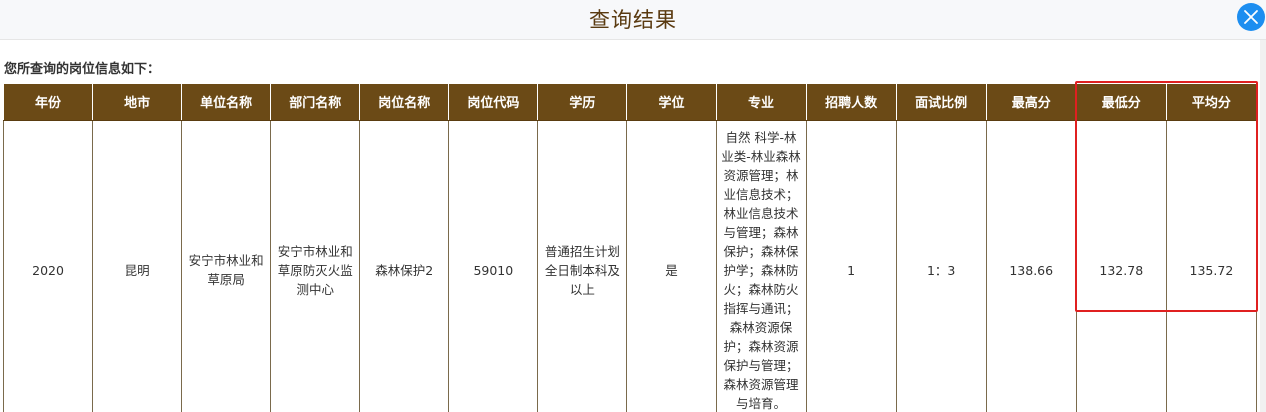 The height and width of the screenshot is (412, 1266). I want to click on dialog-title: 查询结果, so click(633, 20).